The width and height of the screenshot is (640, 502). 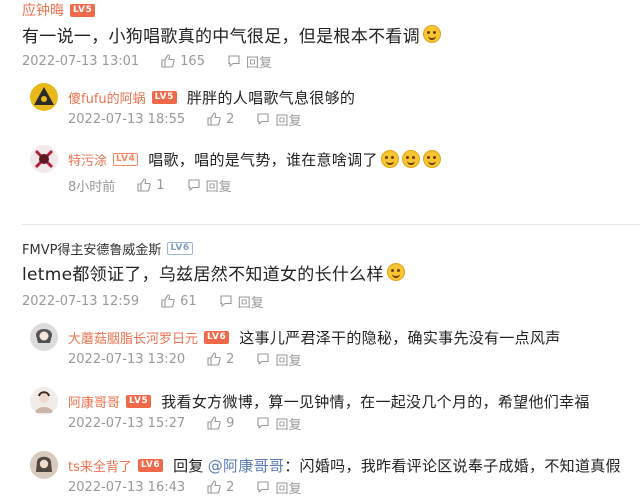 I want to click on reply-date: 8小时前, so click(x=92, y=187).